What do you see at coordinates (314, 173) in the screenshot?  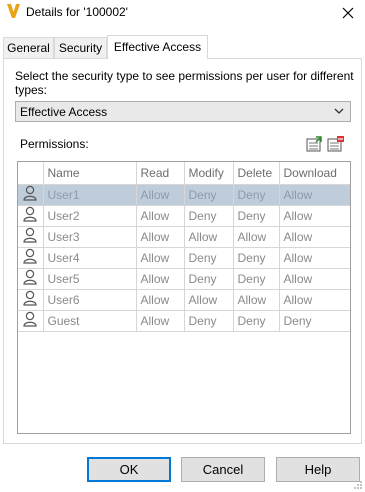 I see `column-header-download: Download` at bounding box center [314, 173].